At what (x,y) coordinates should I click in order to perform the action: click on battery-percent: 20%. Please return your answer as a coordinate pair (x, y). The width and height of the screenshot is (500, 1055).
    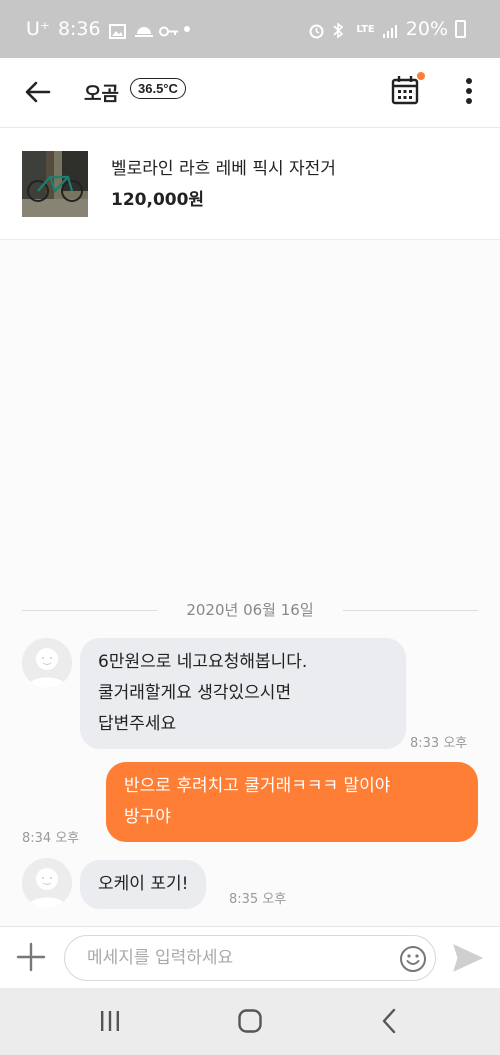
    Looking at the image, I should click on (426, 29).